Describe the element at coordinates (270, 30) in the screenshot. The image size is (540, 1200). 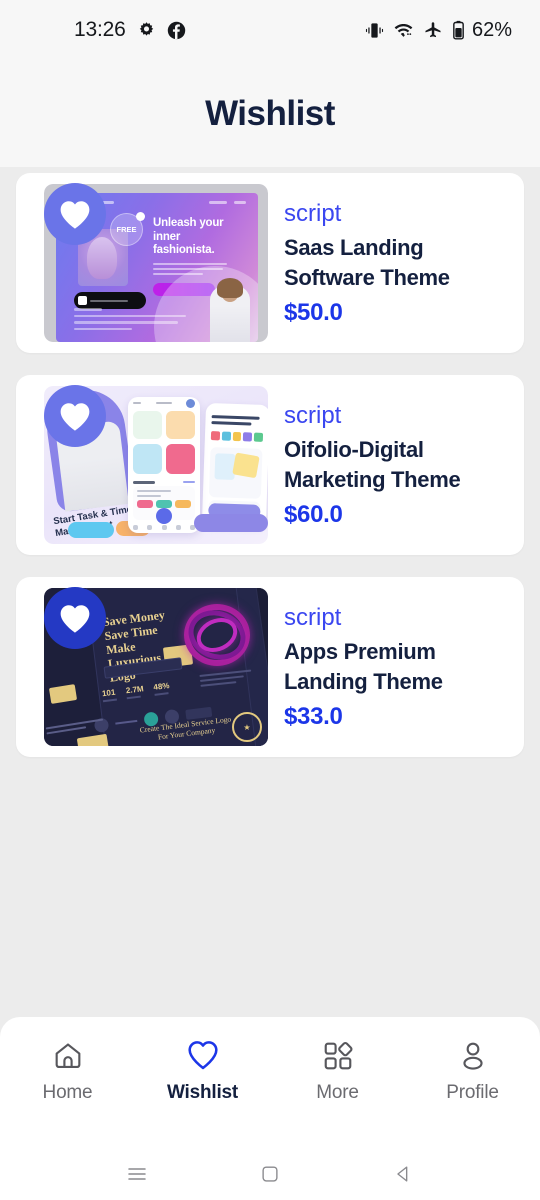
I see `status-bar: 13:26 62%` at that location.